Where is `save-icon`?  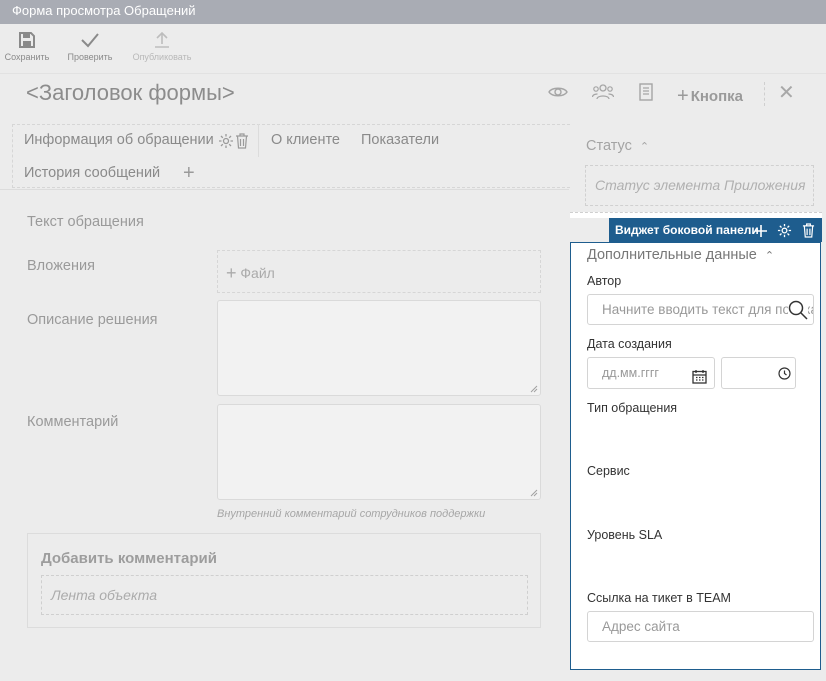 save-icon is located at coordinates (27, 38).